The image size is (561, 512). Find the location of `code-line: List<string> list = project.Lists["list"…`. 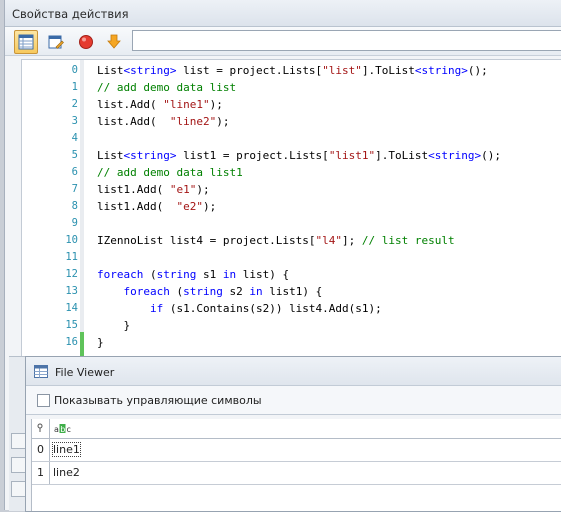

code-line: List<string> list = project.Lists["list"… is located at coordinates (292, 70).